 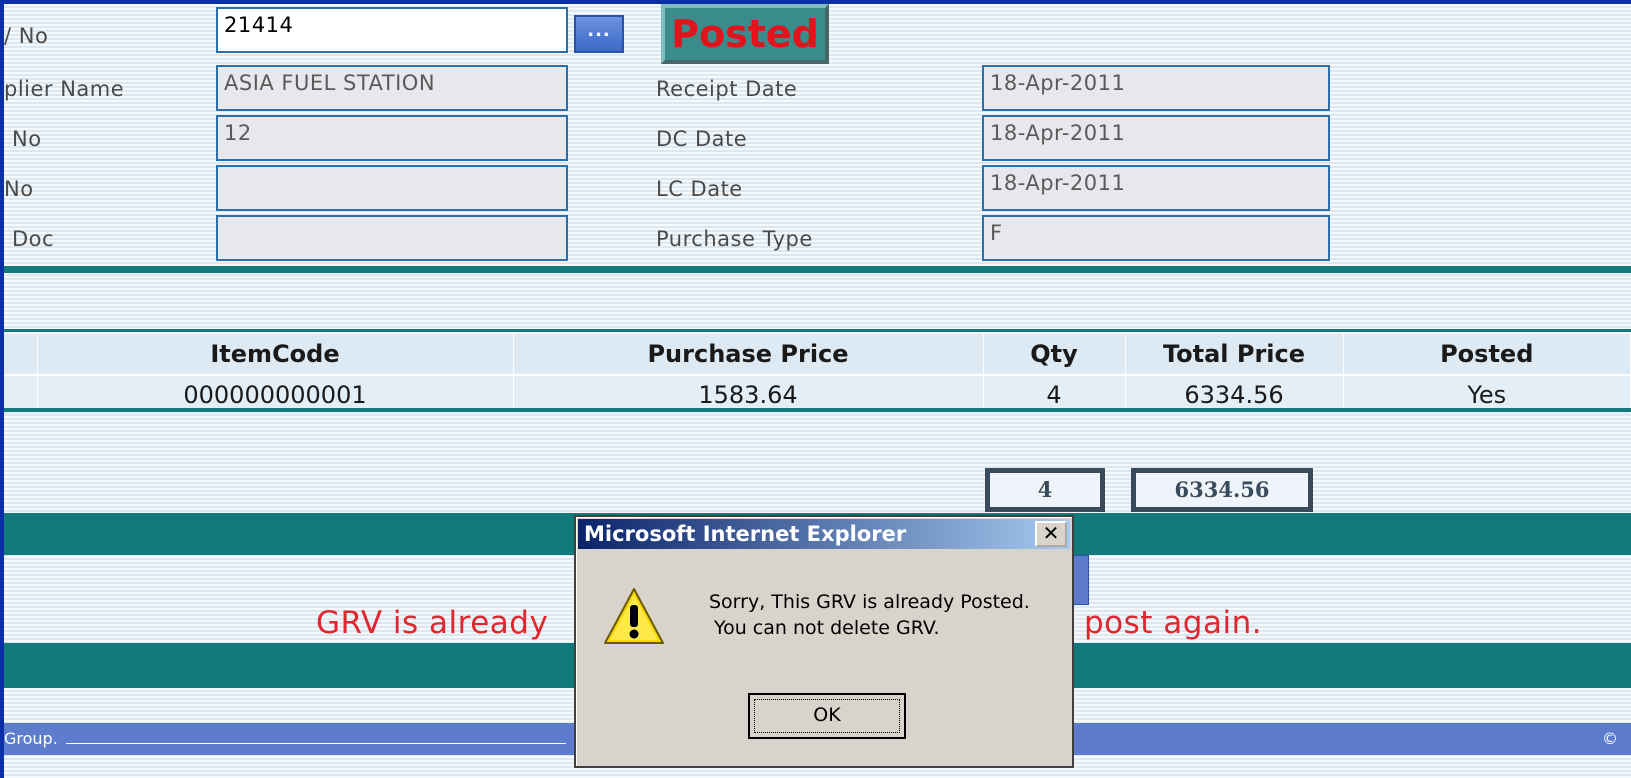 What do you see at coordinates (21, 354) in the screenshot?
I see `grid-selector-header` at bounding box center [21, 354].